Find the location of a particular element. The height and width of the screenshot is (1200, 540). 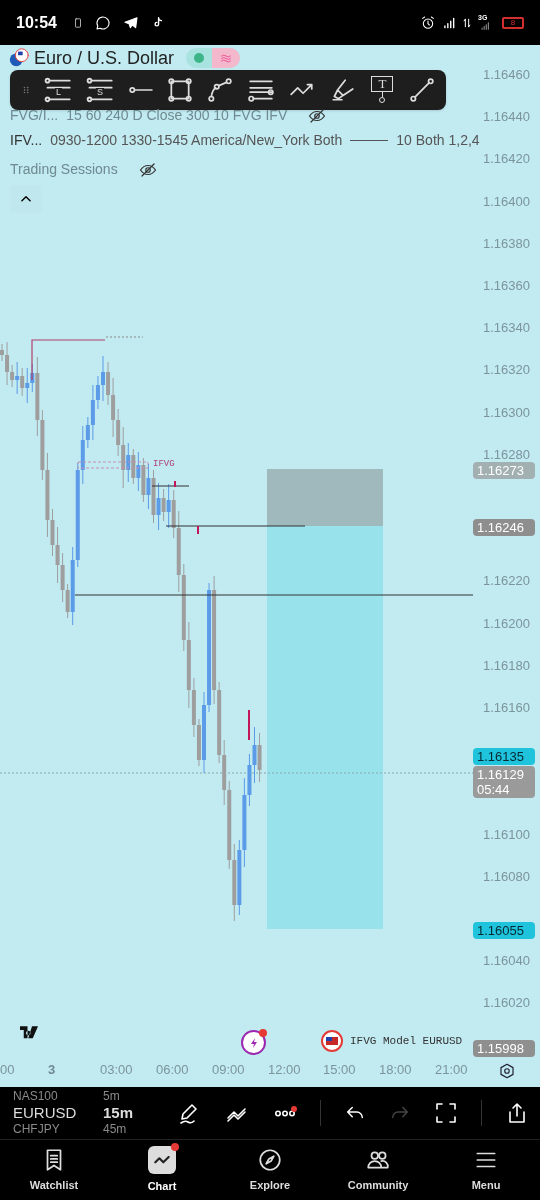

nav-tab: Explore is located at coordinates (270, 1170).